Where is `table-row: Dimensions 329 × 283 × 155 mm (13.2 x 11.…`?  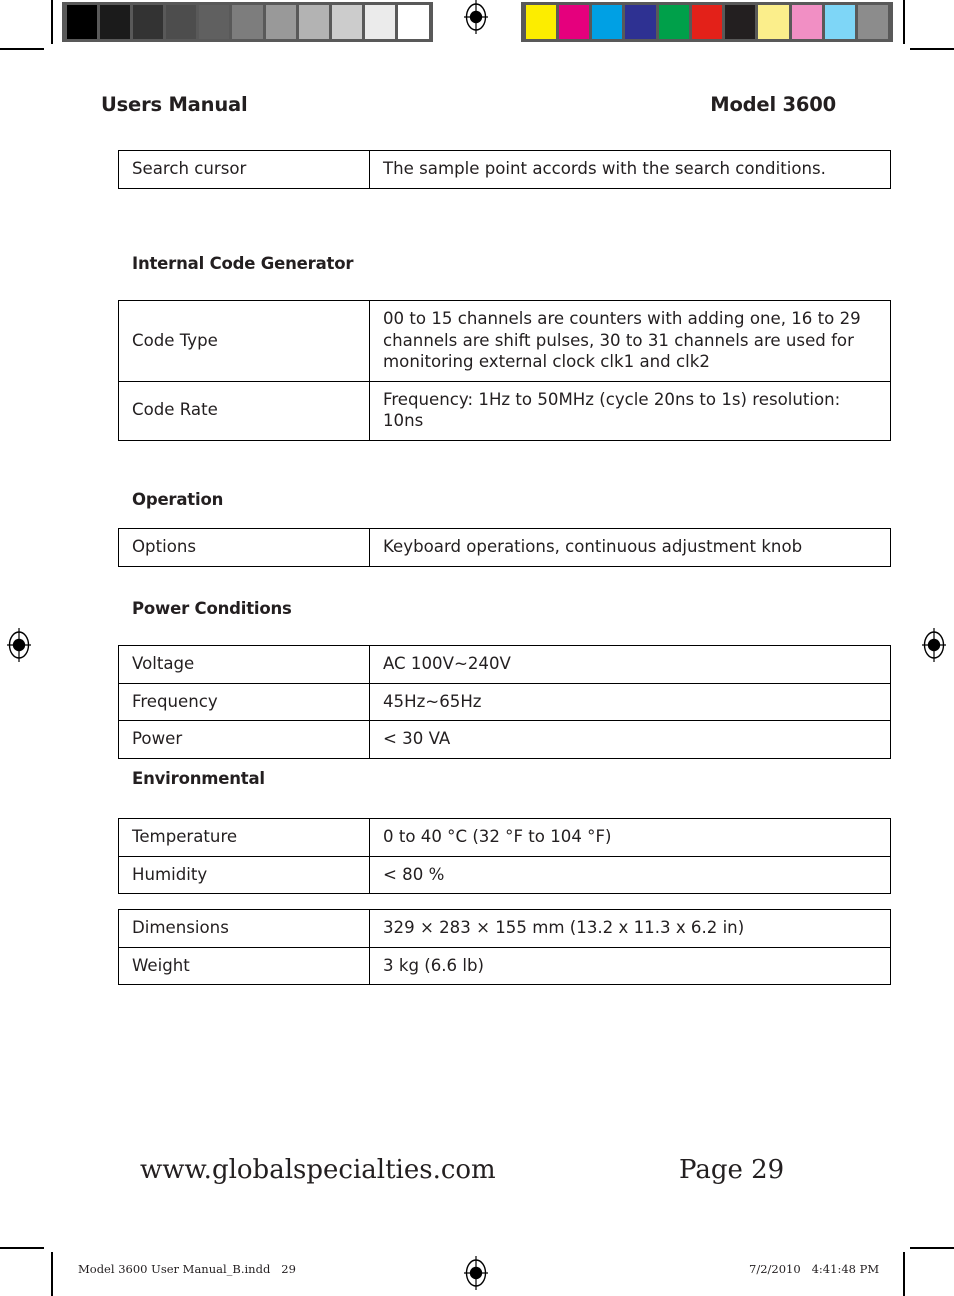
table-row: Dimensions 329 × 283 × 155 mm (13.2 x 11.… is located at coordinates (504, 928).